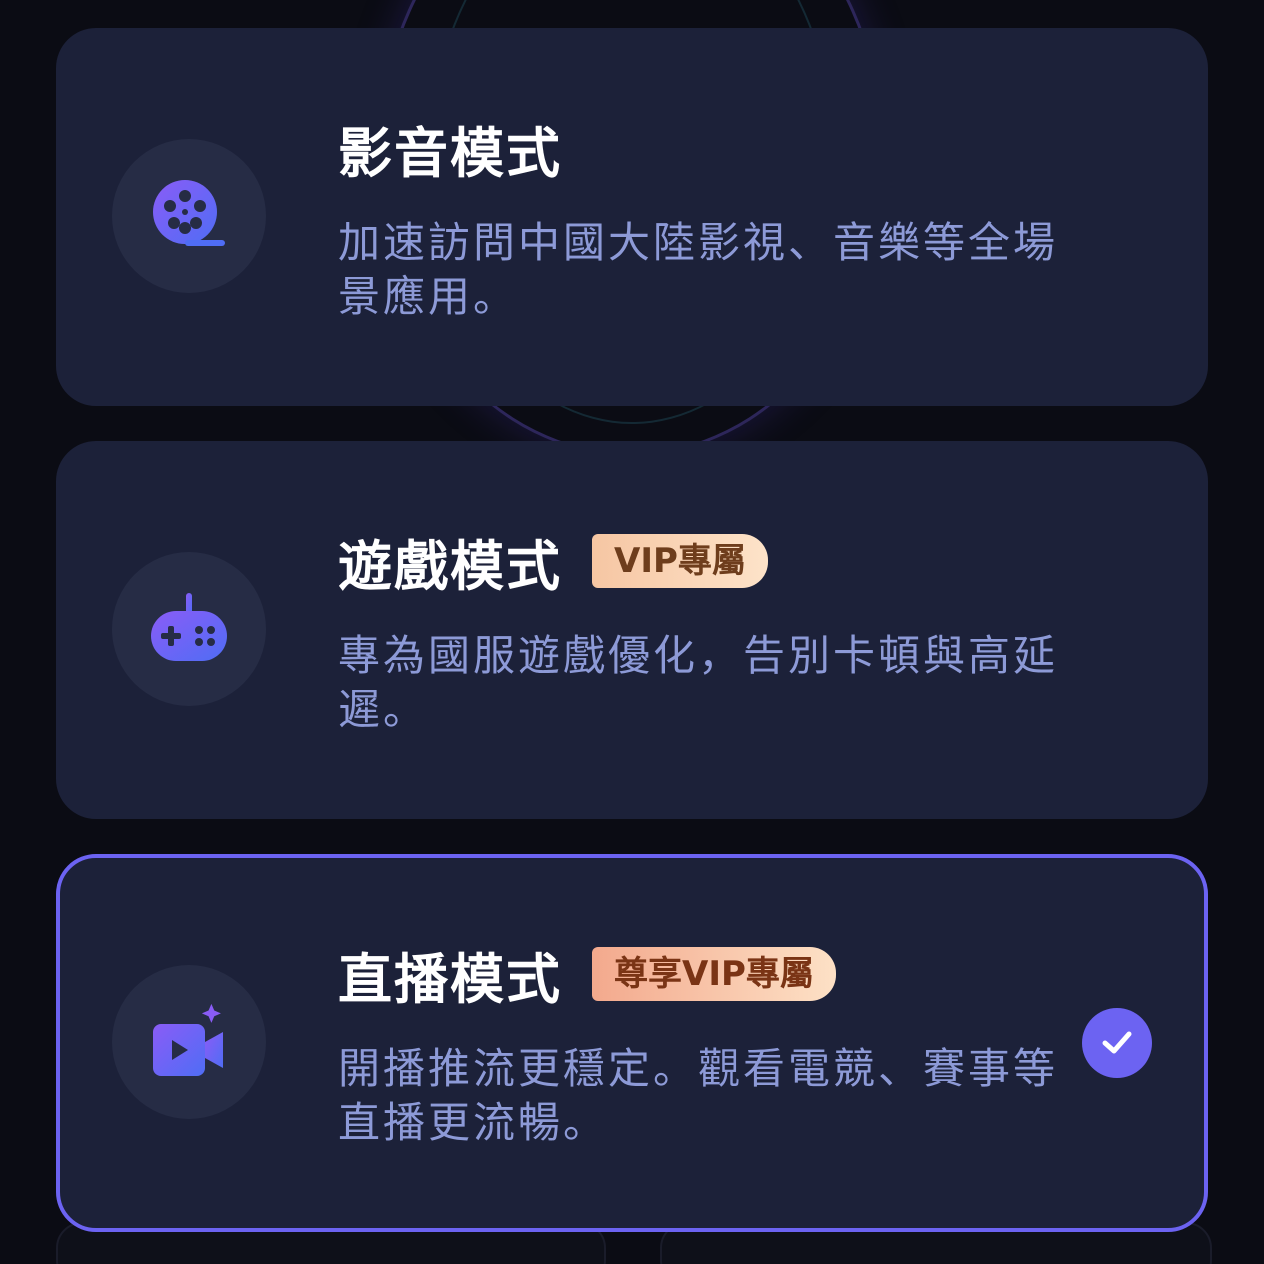  Describe the element at coordinates (698, 269) in the screenshot. I see `mode-description: 加速訪問中國大陸影視、音樂等全場景應用。` at that location.